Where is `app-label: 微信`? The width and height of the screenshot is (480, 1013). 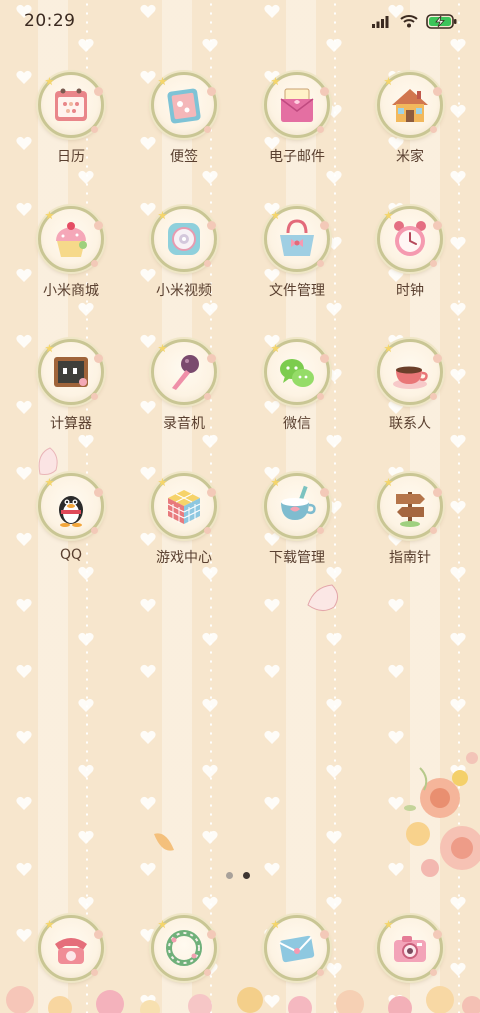
app-label: 微信 is located at coordinates (297, 424).